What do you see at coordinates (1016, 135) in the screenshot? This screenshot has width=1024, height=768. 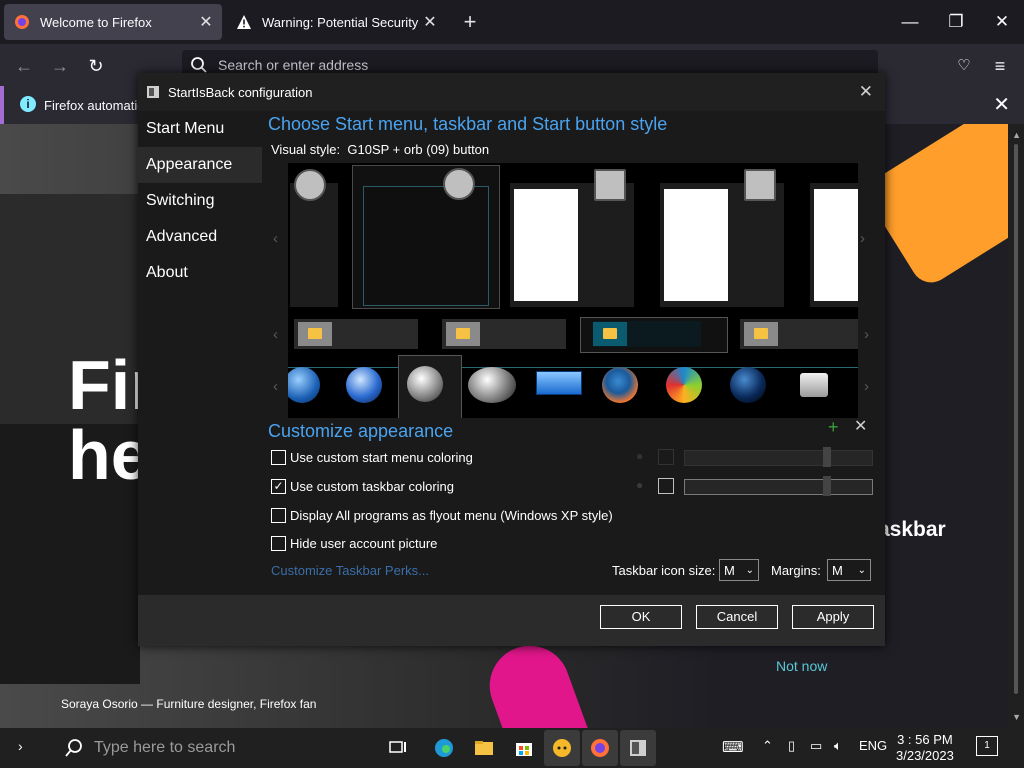 I see `scroll-up-icon: ▲` at bounding box center [1016, 135].